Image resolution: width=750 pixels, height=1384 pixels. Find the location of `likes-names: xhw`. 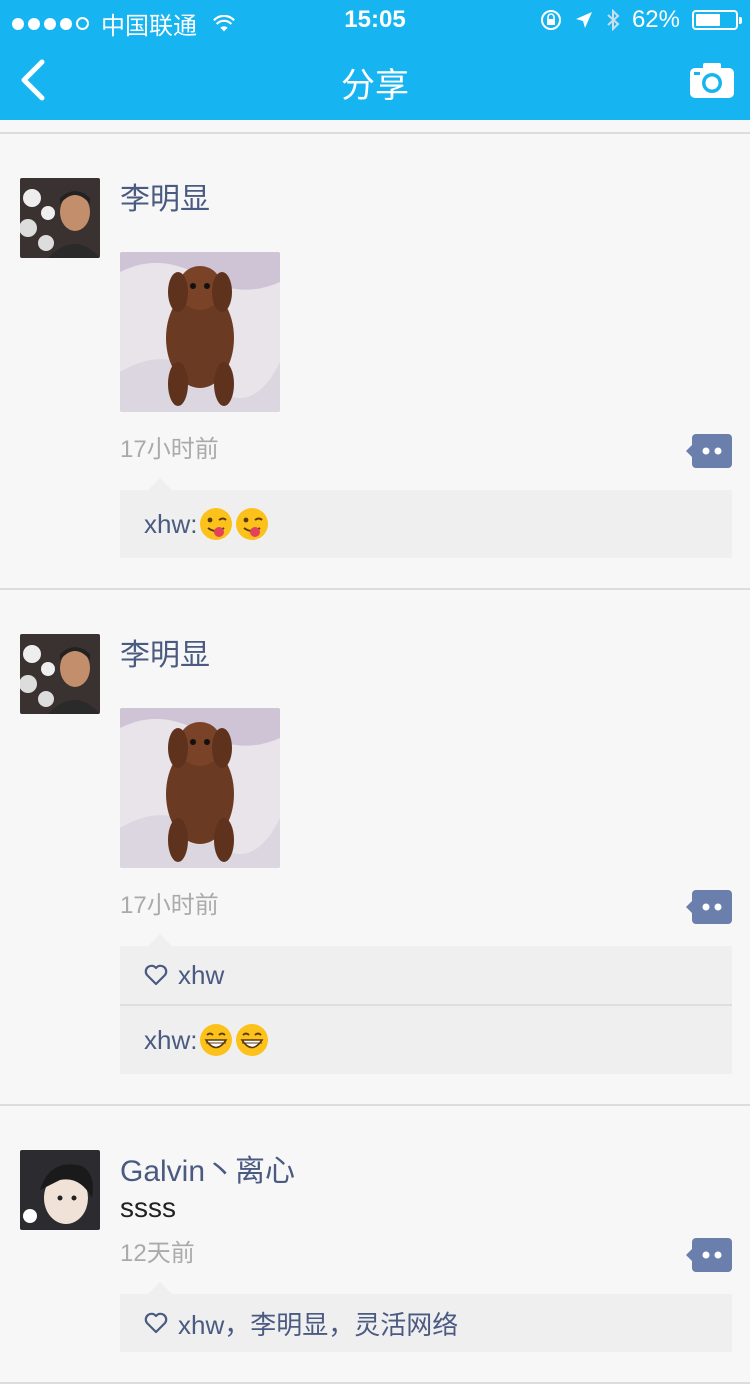

likes-names: xhw is located at coordinates (201, 974).